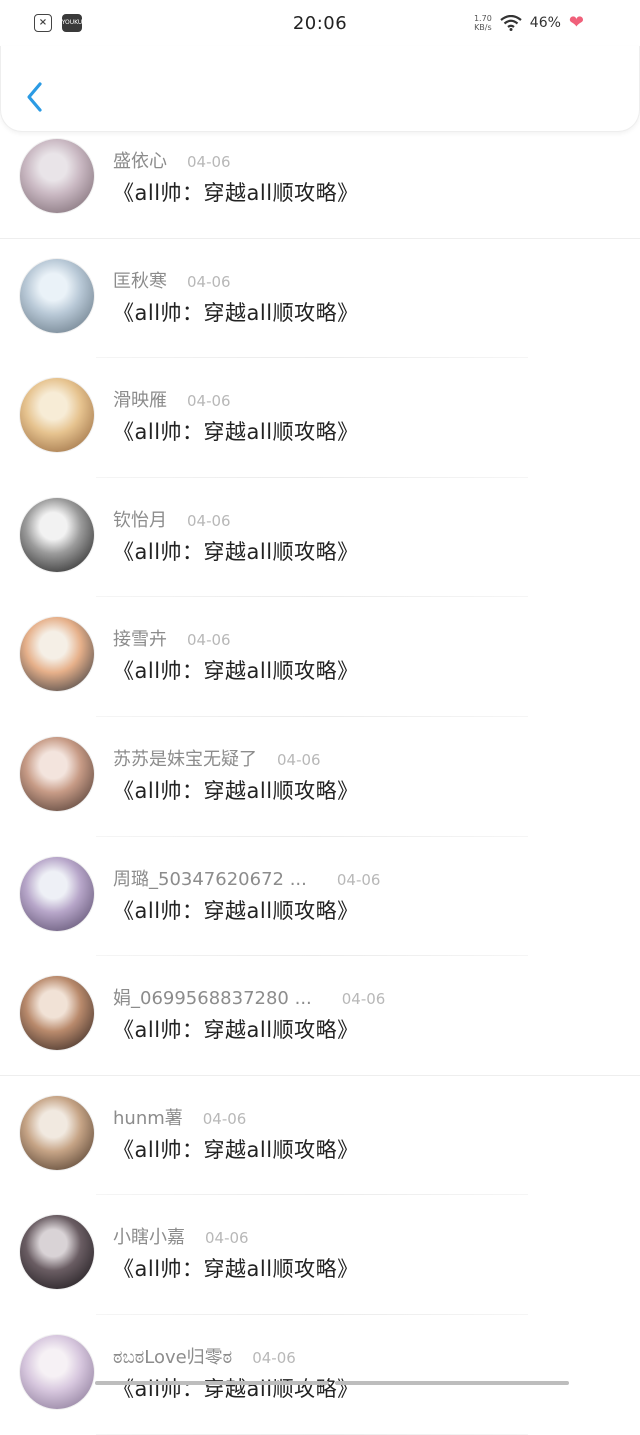  Describe the element at coordinates (173, 1357) in the screenshot. I see `user-name: ಠಬಠLove归零ಠ` at that location.